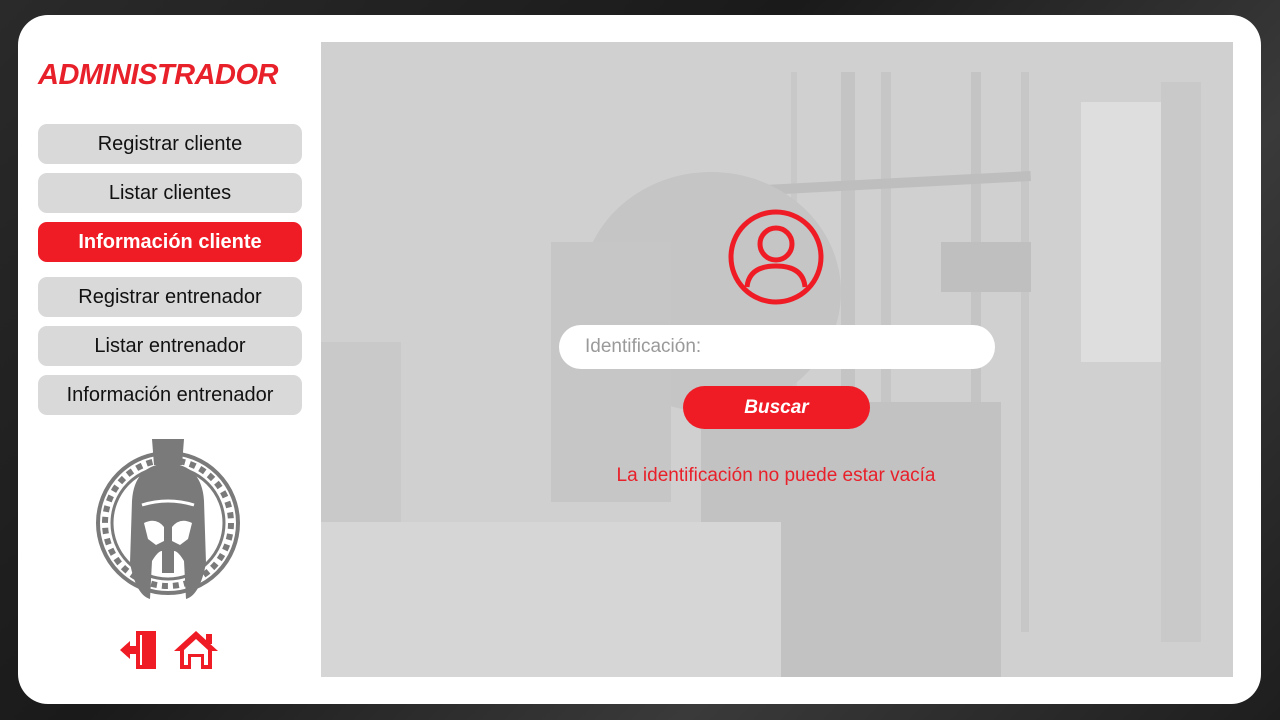 Image resolution: width=1280 pixels, height=720 pixels. Describe the element at coordinates (170, 144) in the screenshot. I see `sidebar-item-registrar-cliente: Registrar cliente` at that location.